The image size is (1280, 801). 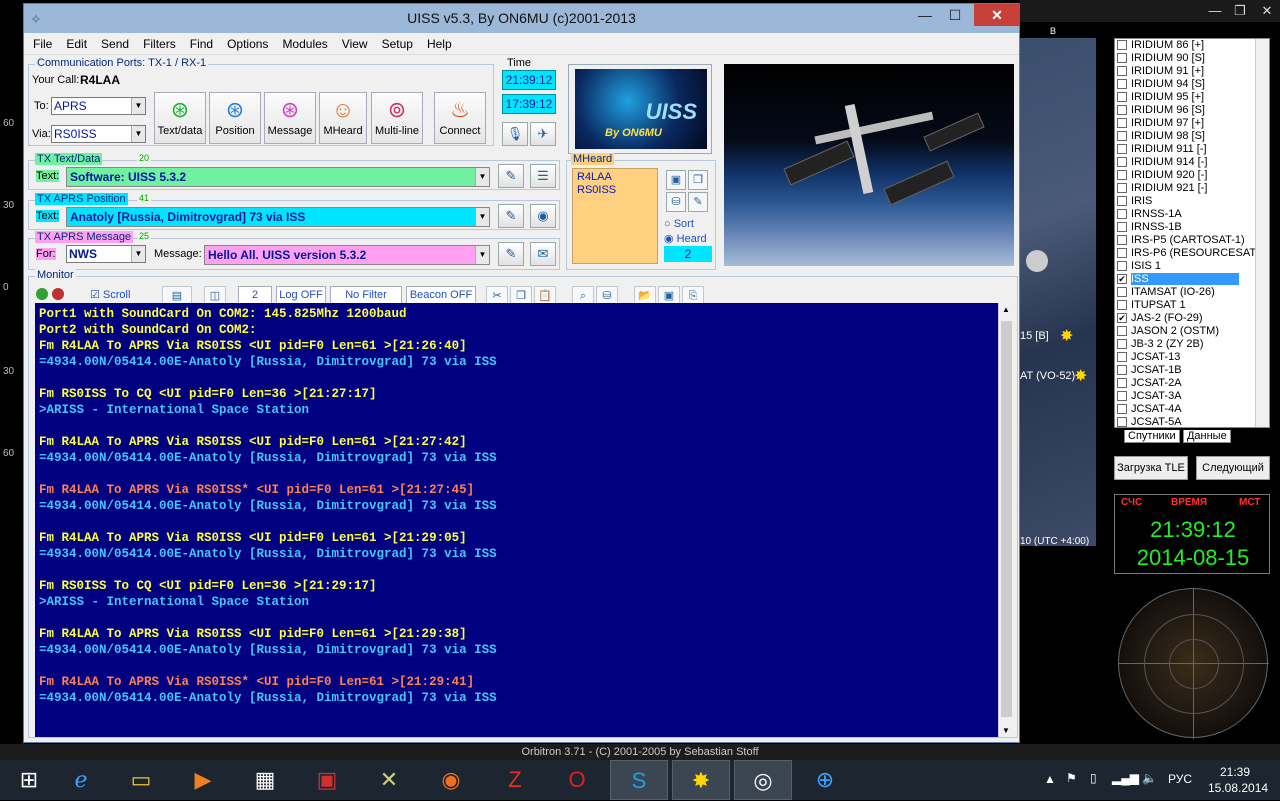 I want to click on maximize-icon: ☐, so click(x=955, y=15).